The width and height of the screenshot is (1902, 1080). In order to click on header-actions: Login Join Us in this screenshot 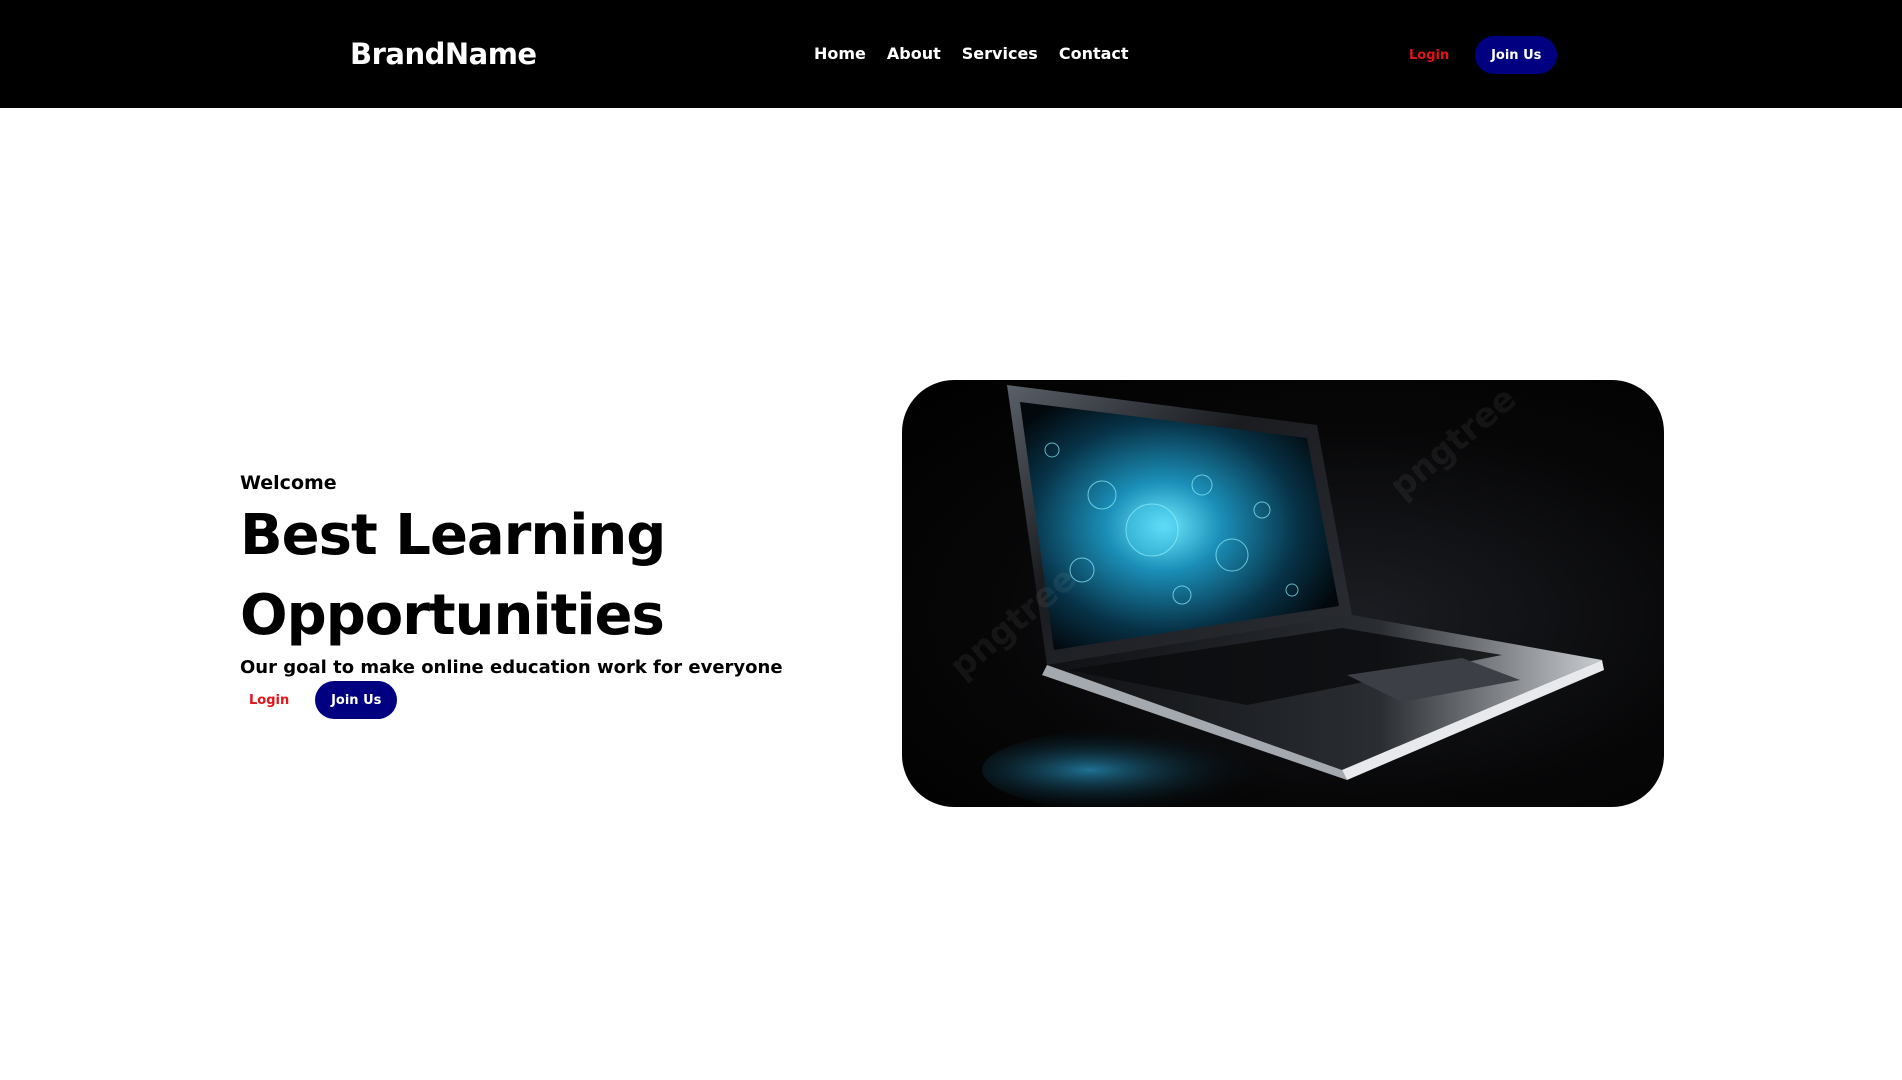, I will do `click(1481, 55)`.